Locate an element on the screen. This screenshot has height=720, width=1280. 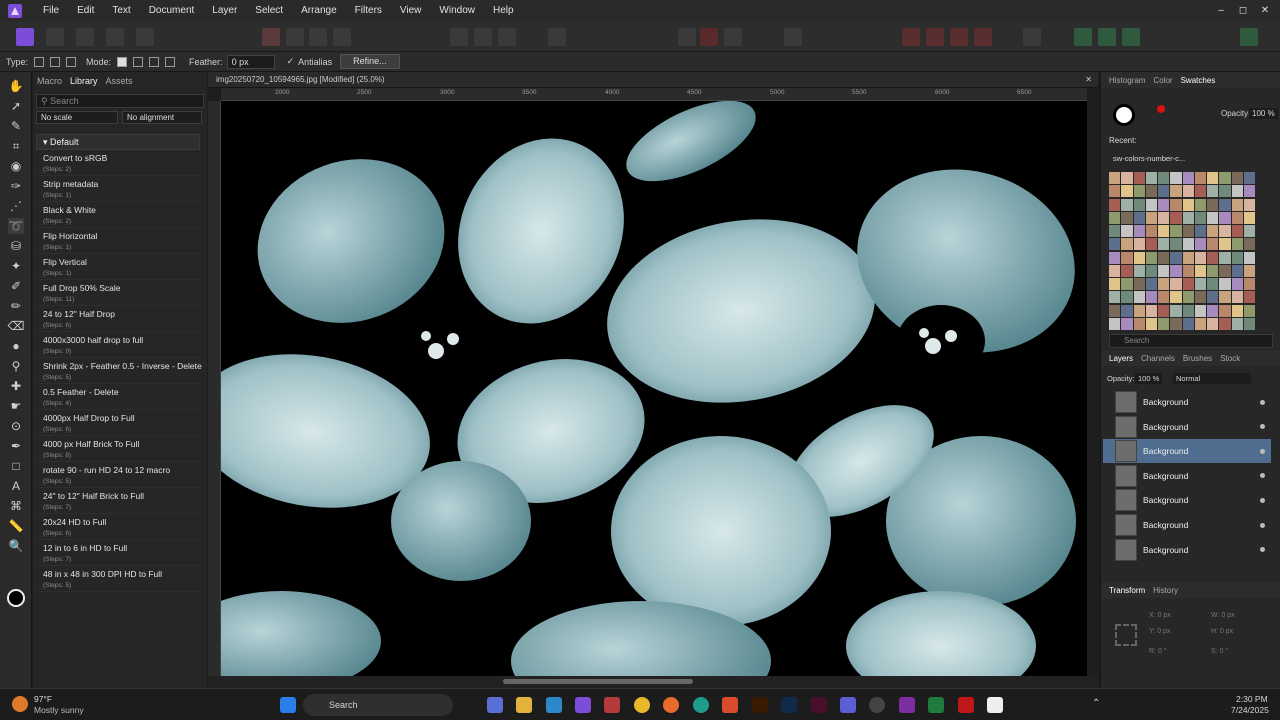
boolean-subtract-icon is located at coordinates (1107, 37).